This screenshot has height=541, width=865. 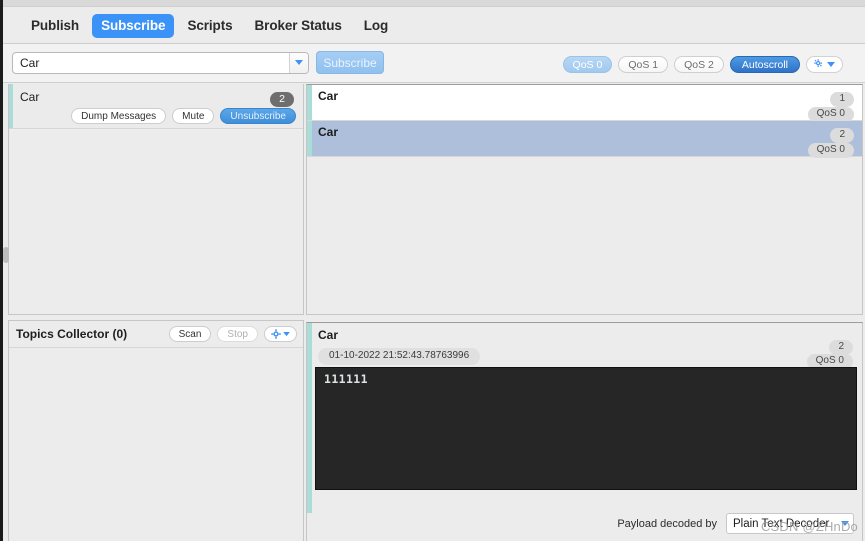 What do you see at coordinates (209, 26) in the screenshot?
I see `tab-scripts: Scripts` at bounding box center [209, 26].